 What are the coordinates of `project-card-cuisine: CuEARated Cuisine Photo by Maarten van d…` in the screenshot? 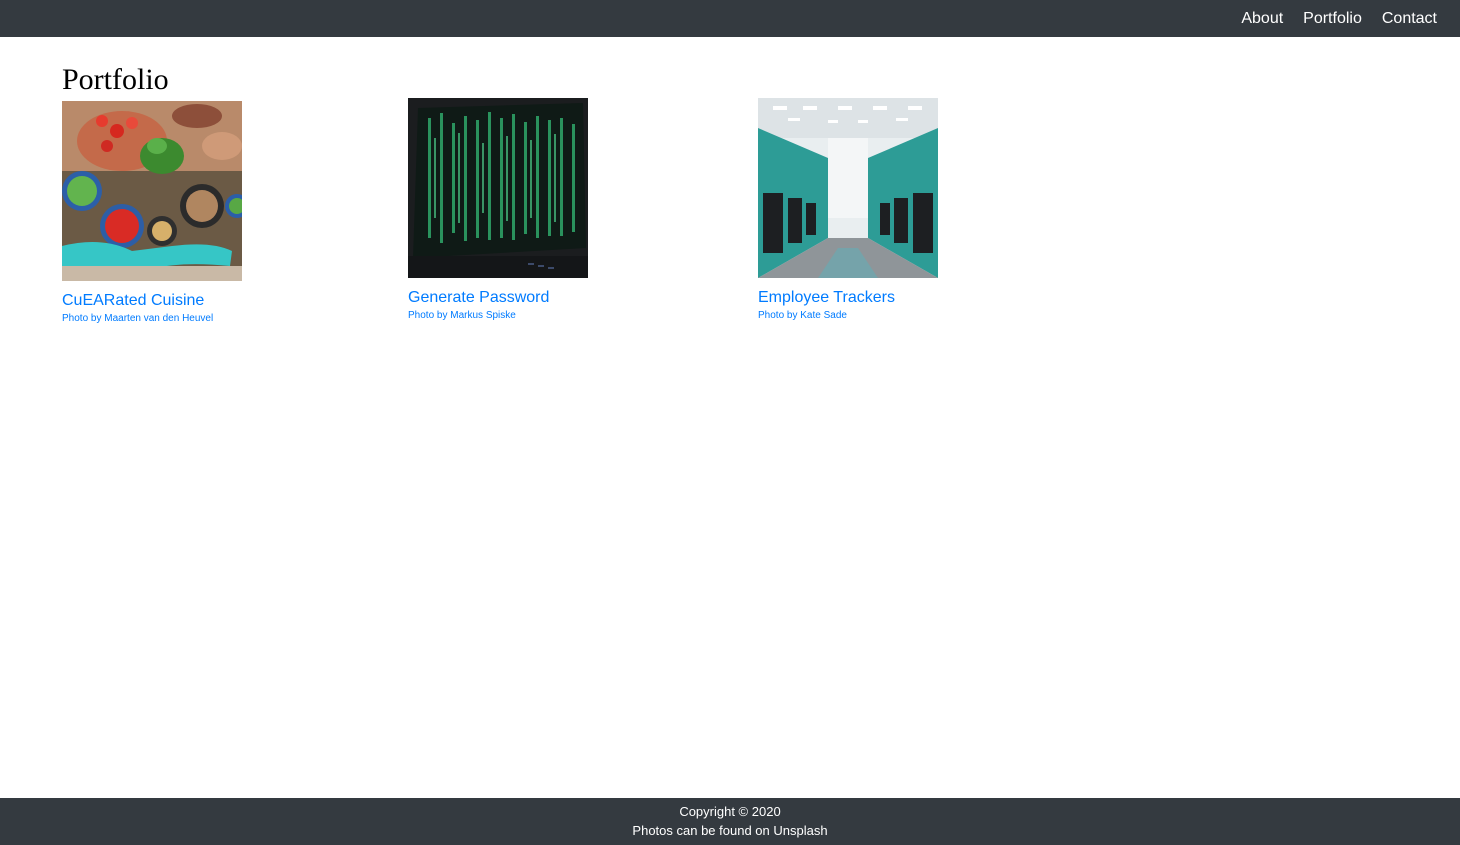 It's located at (192, 213).